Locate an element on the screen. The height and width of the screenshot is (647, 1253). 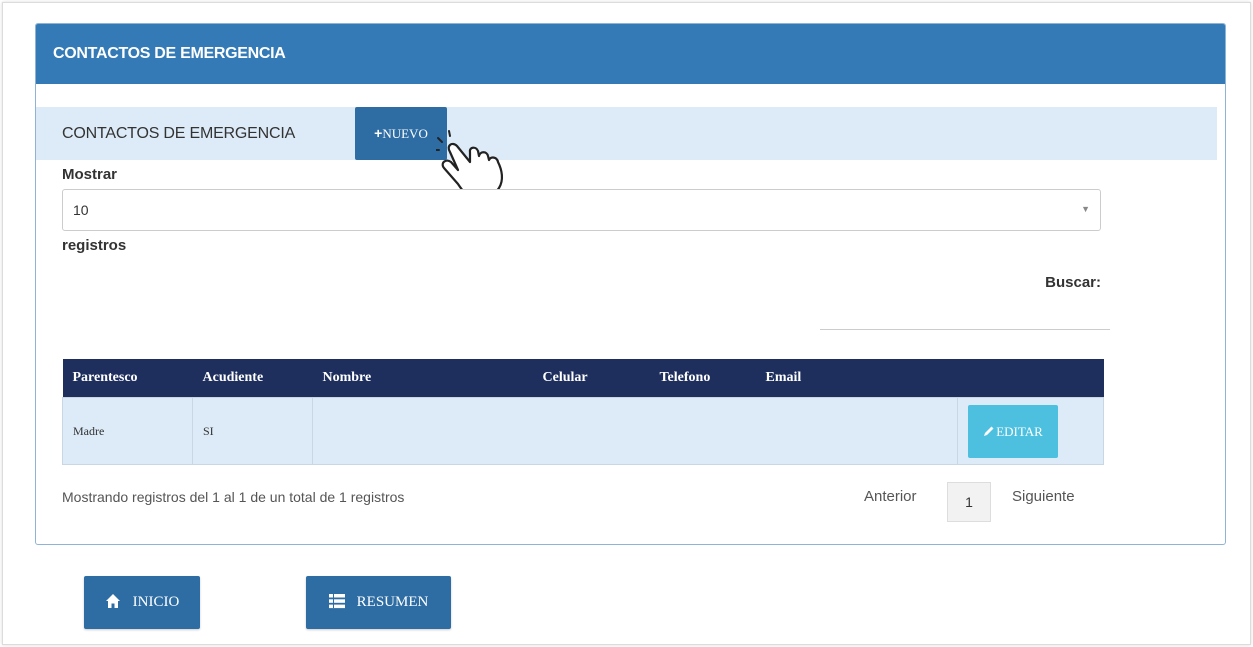
cell-acudiente: SI is located at coordinates (252, 431).